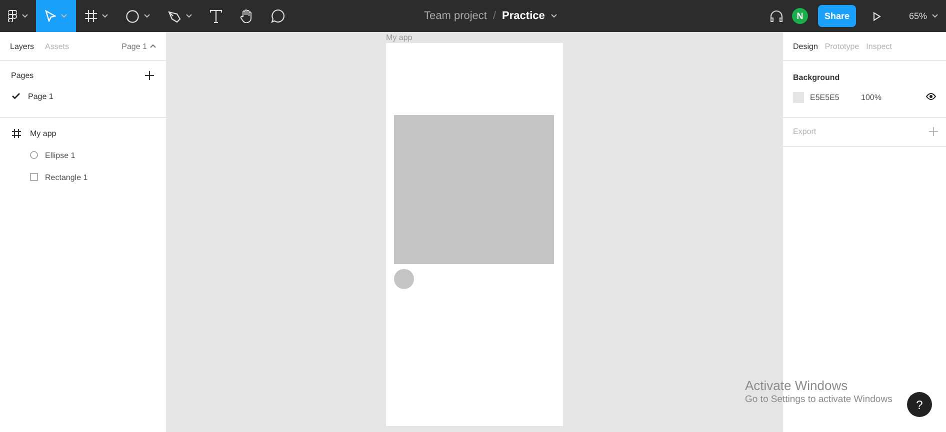 The width and height of the screenshot is (946, 432). I want to click on ellipse-shape, so click(404, 279).